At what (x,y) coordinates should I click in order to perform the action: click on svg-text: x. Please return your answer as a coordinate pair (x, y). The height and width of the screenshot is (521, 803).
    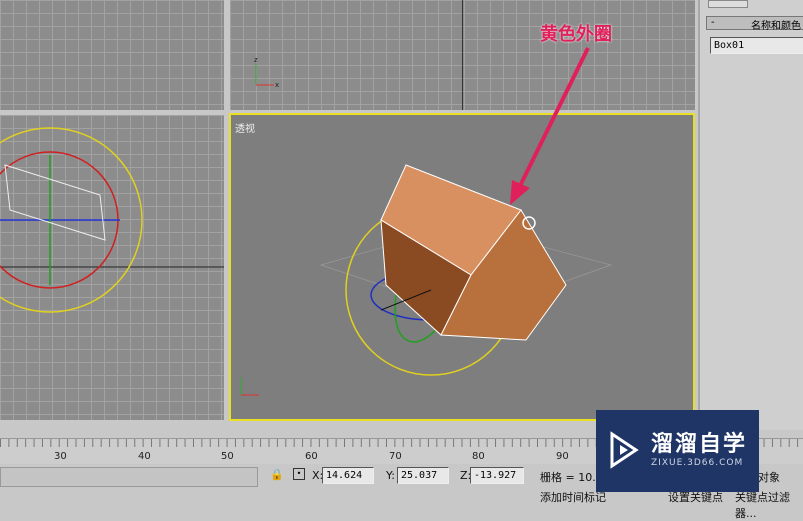
    Looking at the image, I should click on (277, 85).